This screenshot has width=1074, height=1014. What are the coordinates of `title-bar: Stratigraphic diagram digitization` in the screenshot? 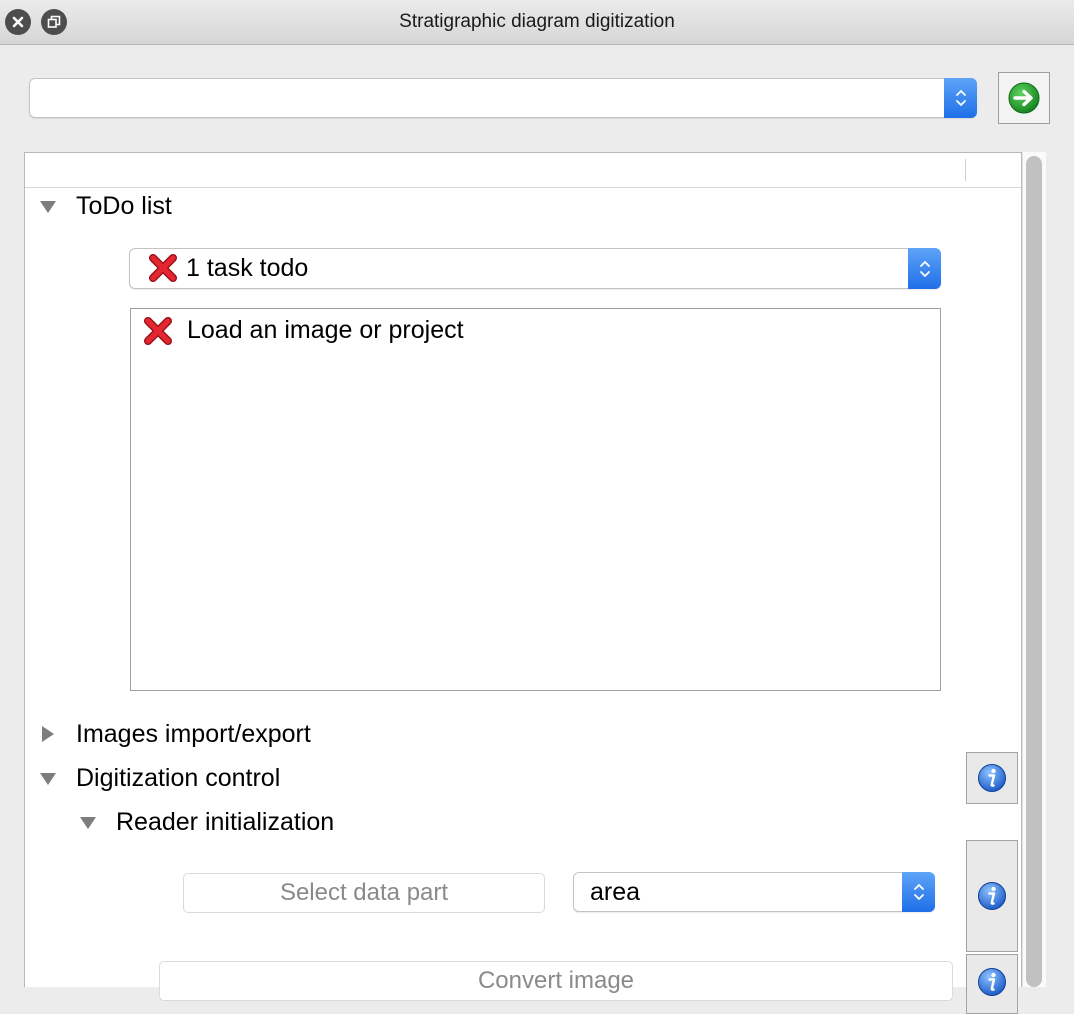 It's located at (537, 22).